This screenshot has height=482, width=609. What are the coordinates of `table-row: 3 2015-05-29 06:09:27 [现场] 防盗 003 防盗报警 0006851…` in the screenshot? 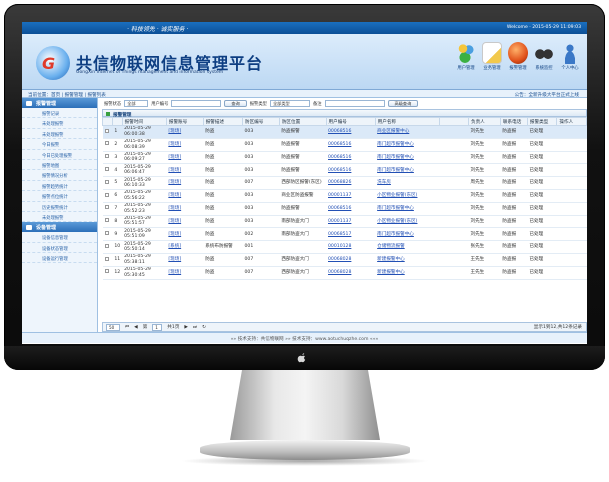 It's located at (344, 158).